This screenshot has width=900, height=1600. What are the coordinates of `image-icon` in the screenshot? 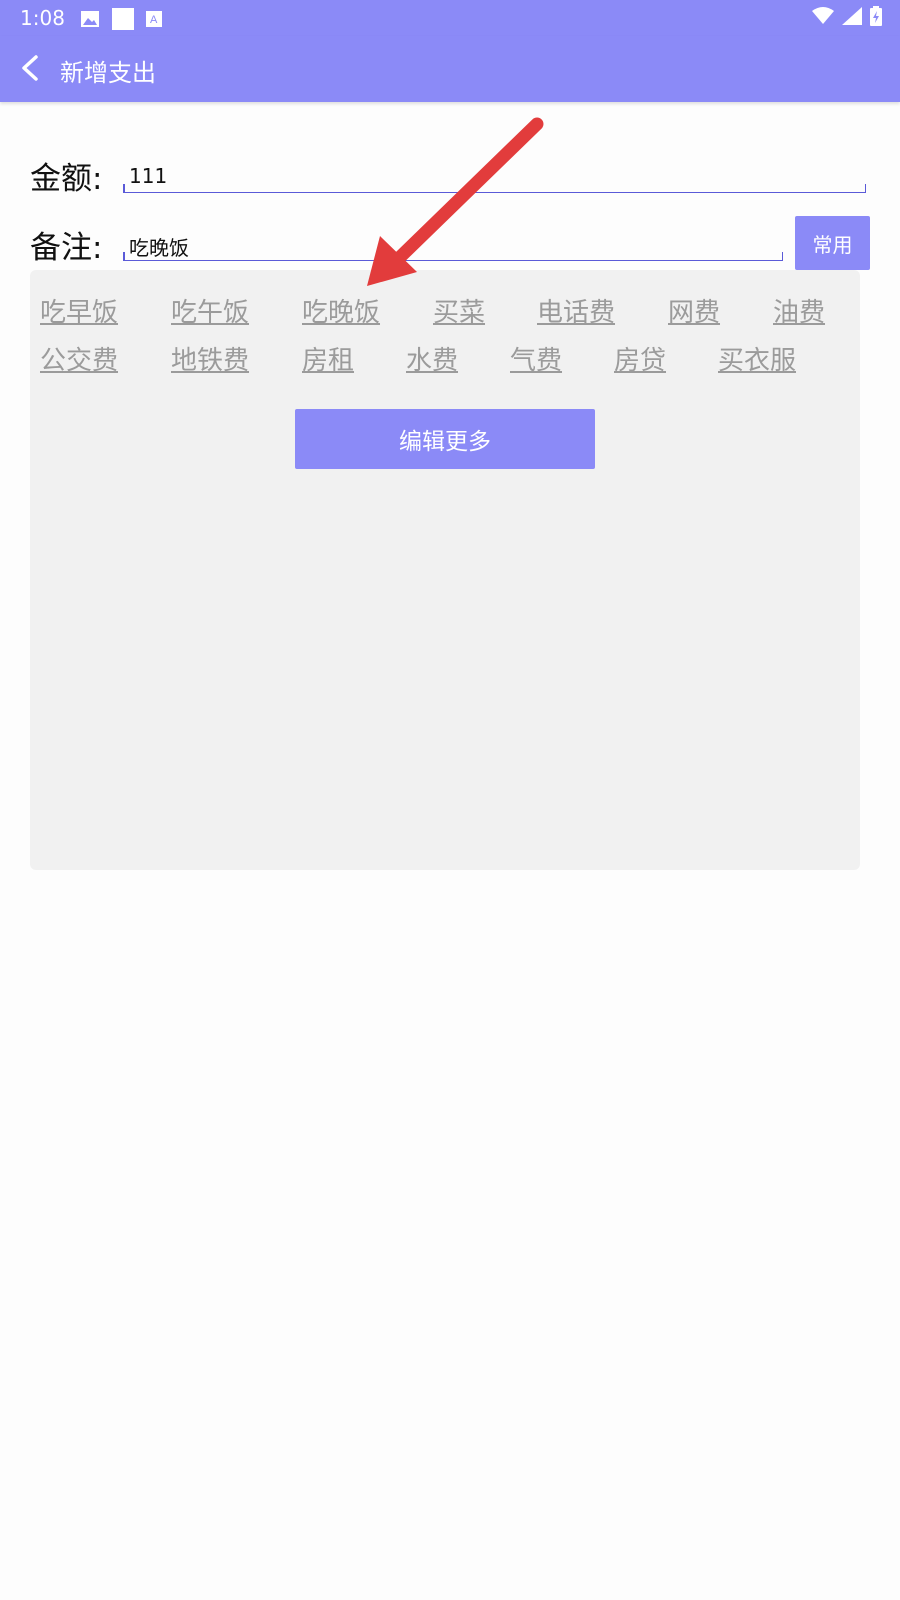 It's located at (90, 19).